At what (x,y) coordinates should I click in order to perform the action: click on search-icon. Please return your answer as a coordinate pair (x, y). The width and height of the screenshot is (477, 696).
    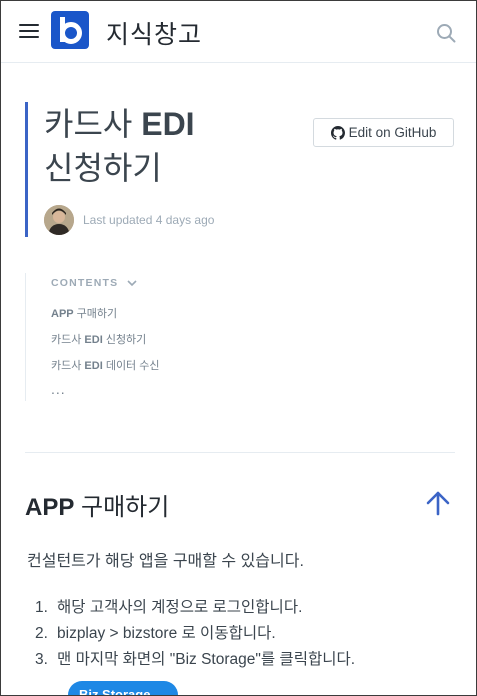
    Looking at the image, I should click on (446, 33).